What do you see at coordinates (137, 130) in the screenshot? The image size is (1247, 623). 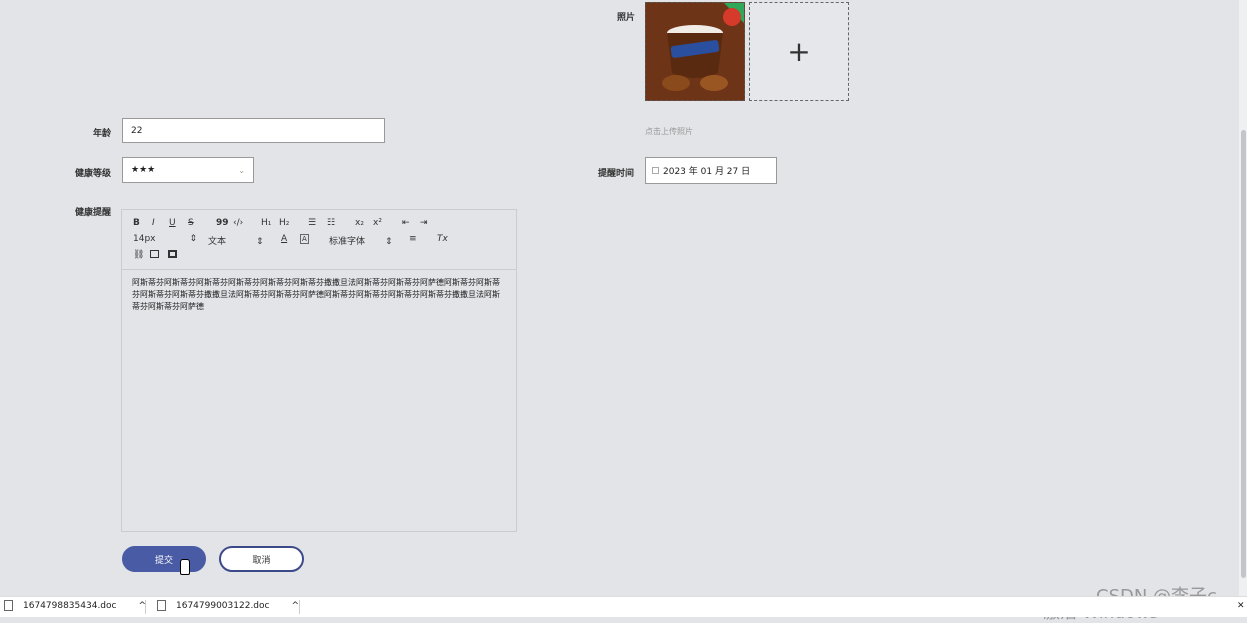 I see `age-value: 22` at bounding box center [137, 130].